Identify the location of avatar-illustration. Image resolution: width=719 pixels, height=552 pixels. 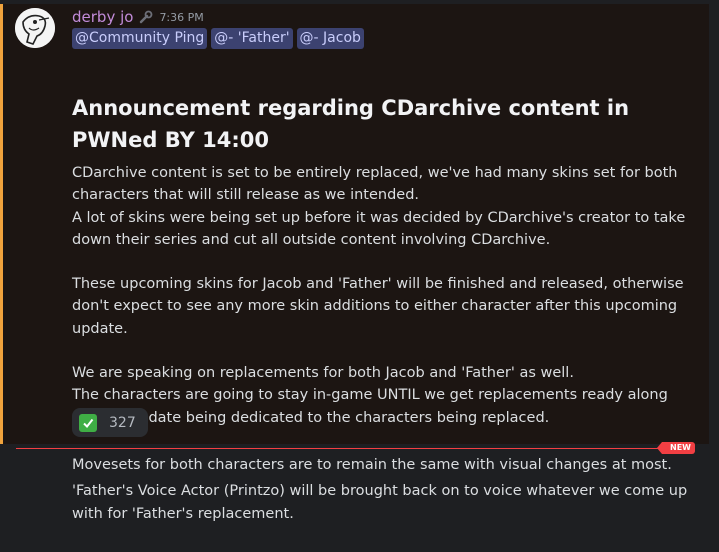
(35, 28).